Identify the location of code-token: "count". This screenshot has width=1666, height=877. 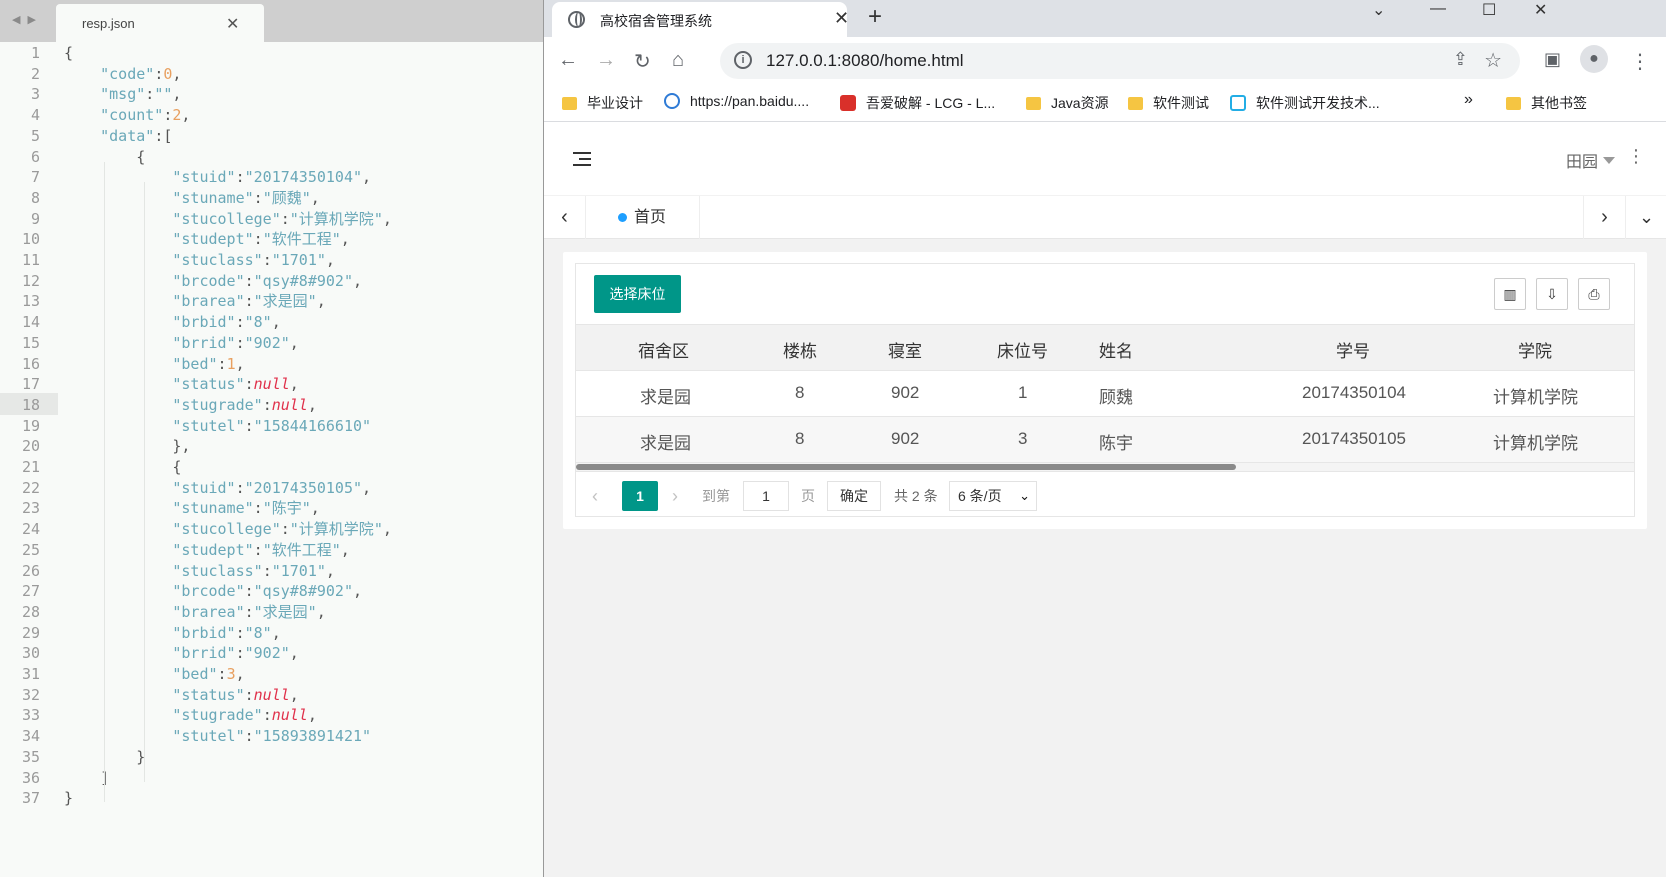
(132, 115).